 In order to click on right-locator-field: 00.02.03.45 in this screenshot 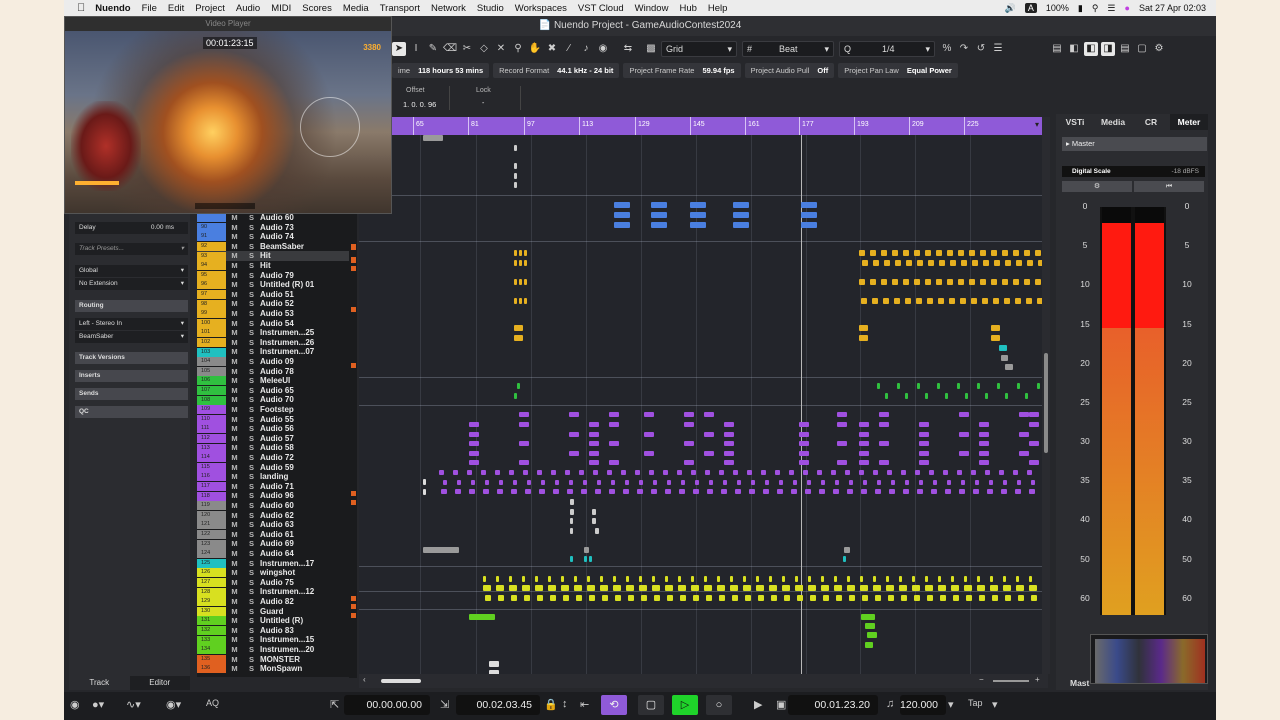, I will do `click(498, 705)`.